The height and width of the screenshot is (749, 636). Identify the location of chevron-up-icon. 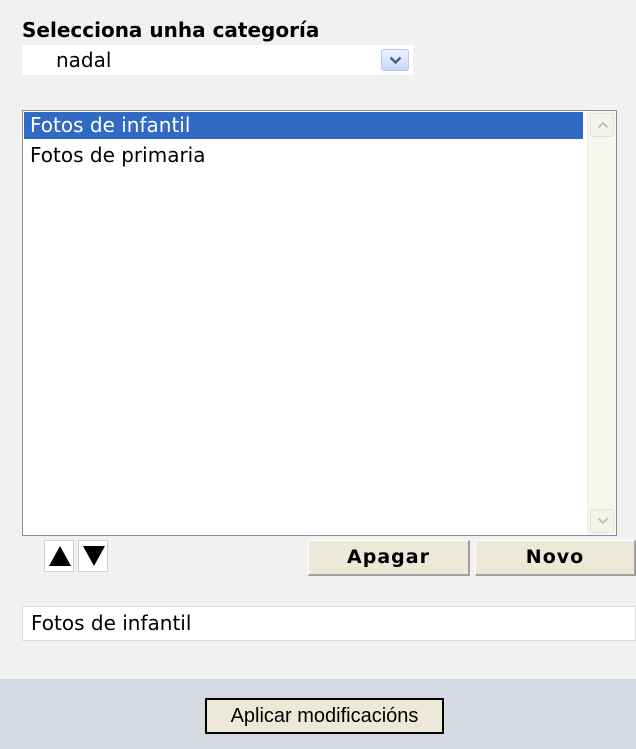
(603, 125).